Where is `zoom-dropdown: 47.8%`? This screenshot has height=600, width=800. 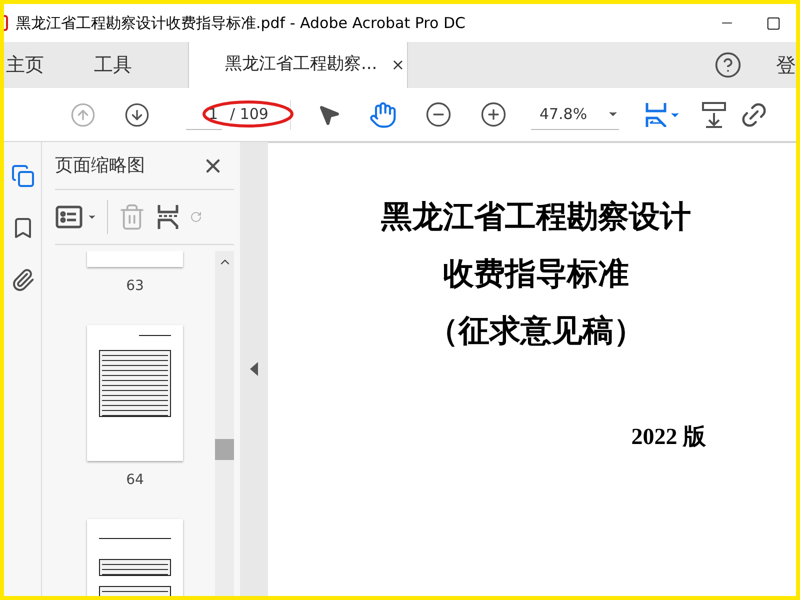
zoom-dropdown: 47.8% is located at coordinates (575, 115).